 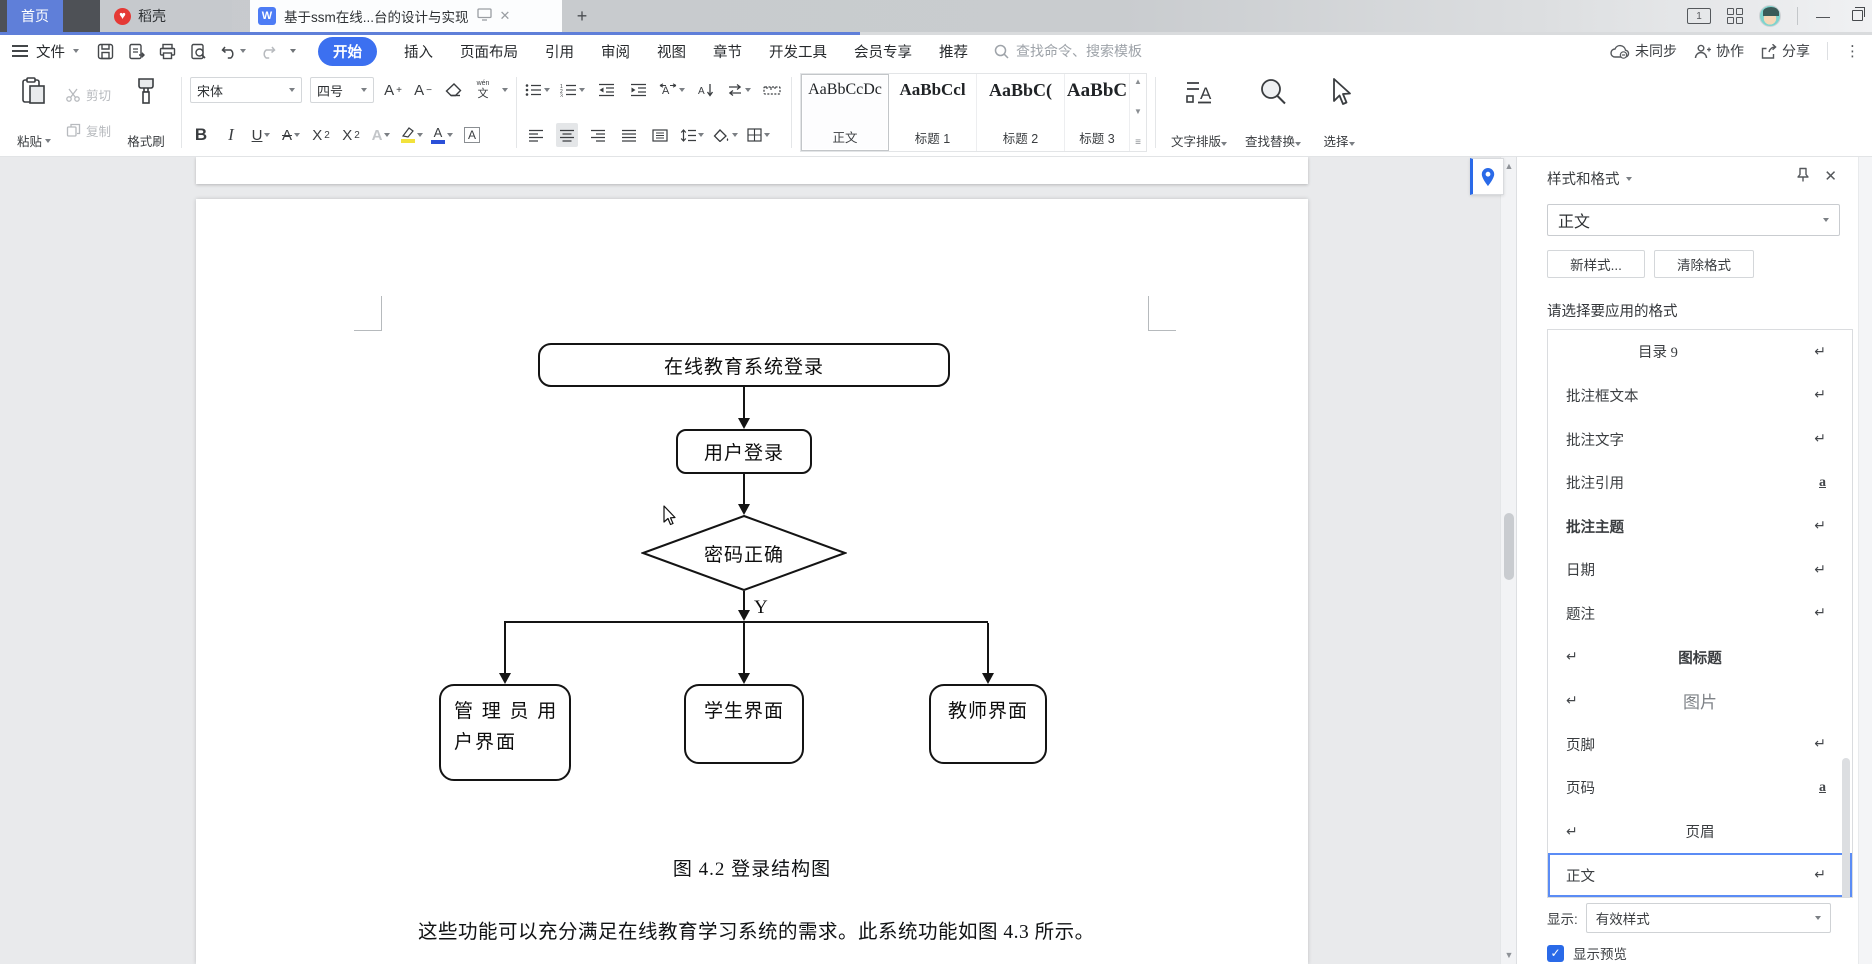 What do you see at coordinates (146, 112) in the screenshot?
I see `format-painter-button: 格式刷` at bounding box center [146, 112].